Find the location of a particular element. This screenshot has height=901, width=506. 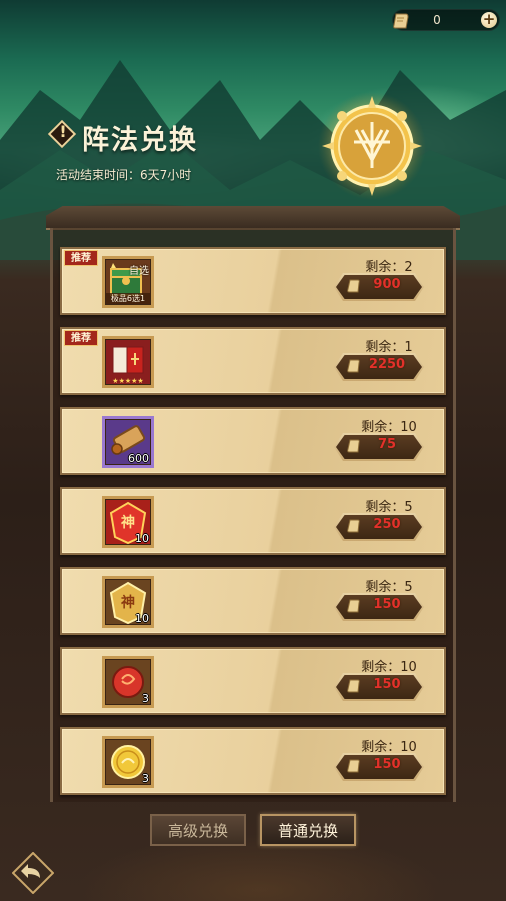

panel-roof is located at coordinates (253, 218).